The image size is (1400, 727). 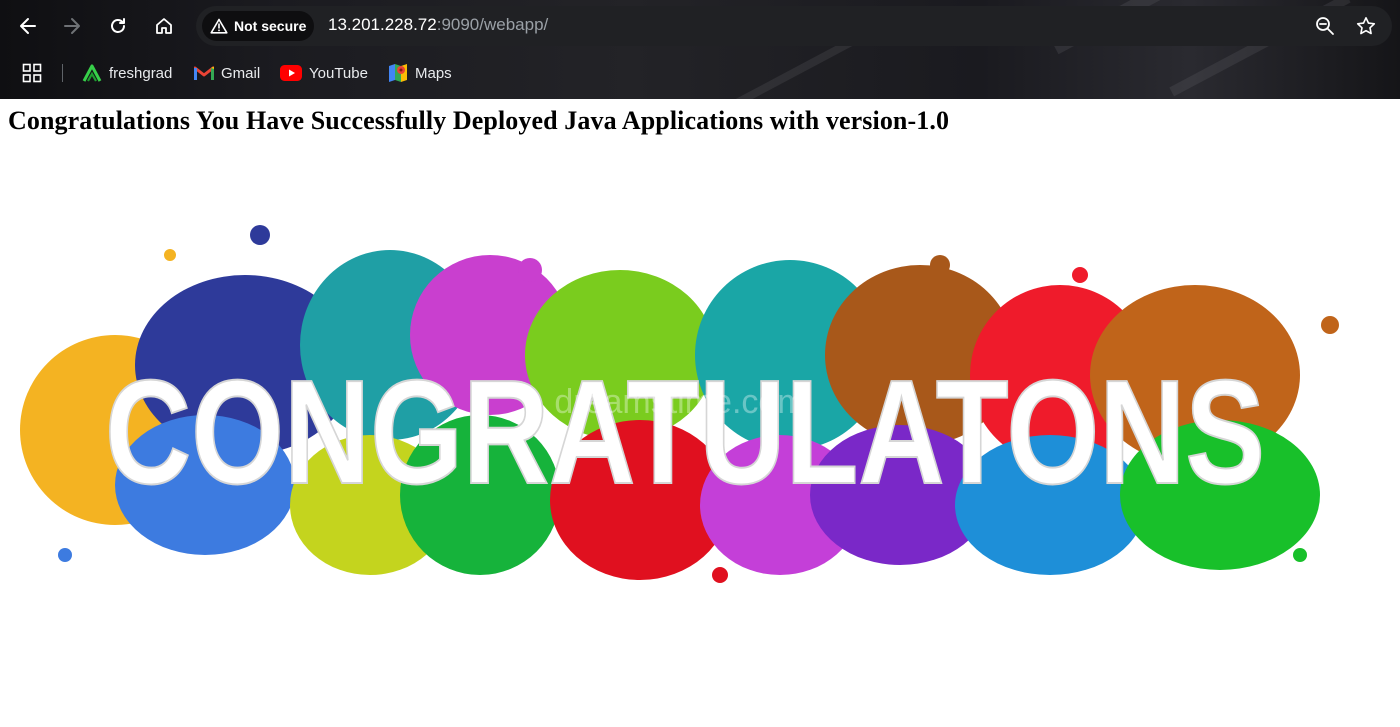 What do you see at coordinates (433, 73) in the screenshot?
I see `bookmark-label: Maps` at bounding box center [433, 73].